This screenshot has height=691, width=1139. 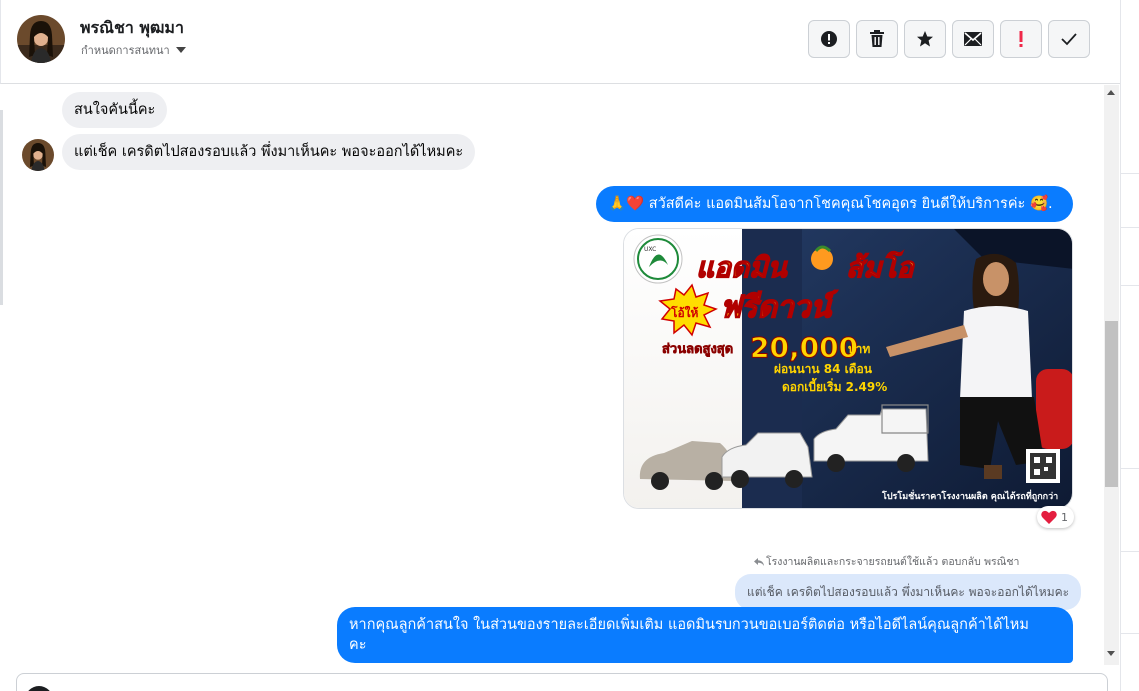 I want to click on exclamation-icon, so click(x=1021, y=39).